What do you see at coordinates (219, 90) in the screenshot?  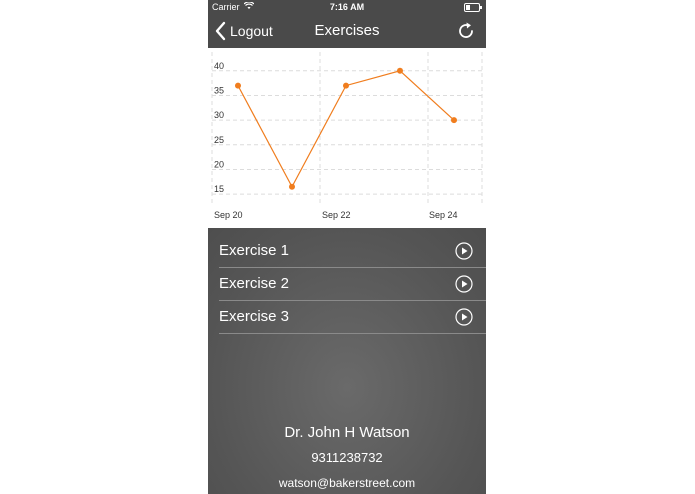 I see `y-tick-label: 35` at bounding box center [219, 90].